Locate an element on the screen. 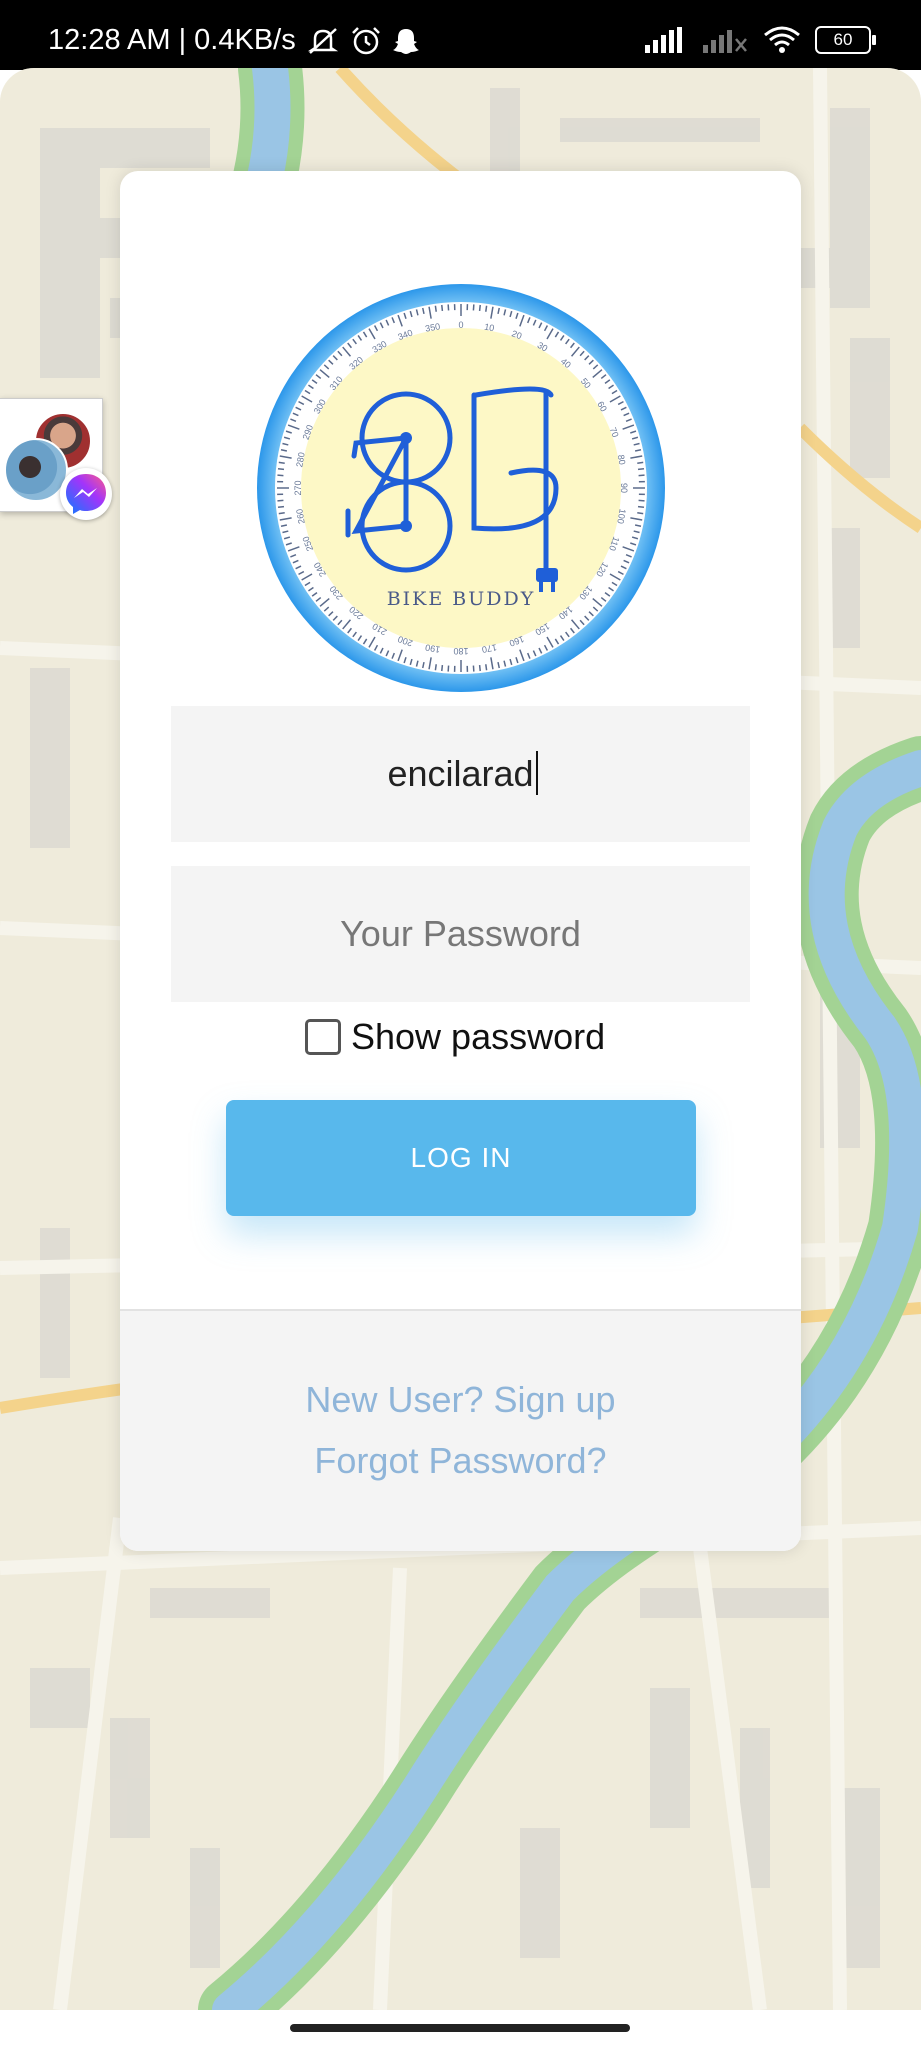  dial-number: 10 is located at coordinates (490, 328).